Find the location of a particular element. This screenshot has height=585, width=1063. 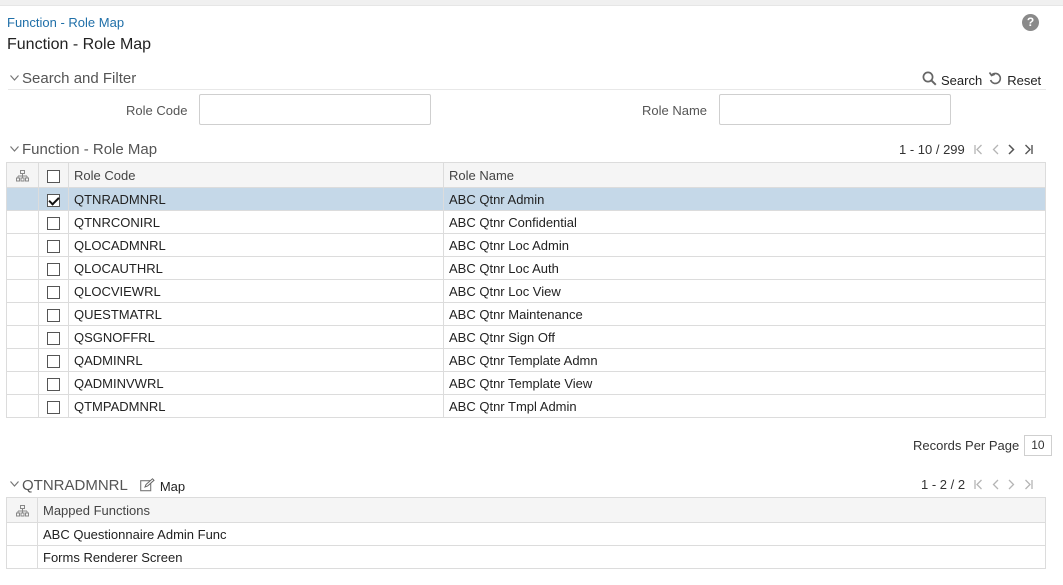

page-title: Function - Role Map is located at coordinates (79, 44).